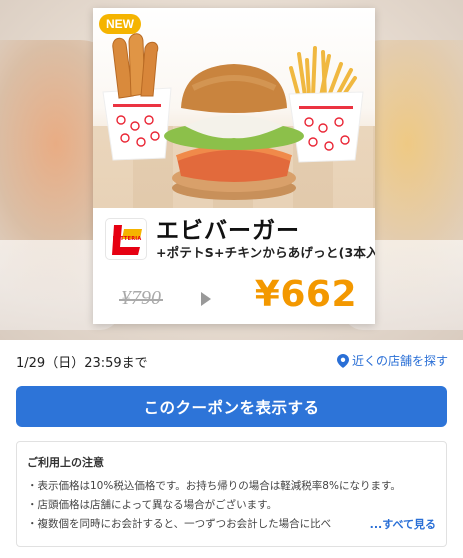  I want to click on chicken-cup, so click(137, 97).